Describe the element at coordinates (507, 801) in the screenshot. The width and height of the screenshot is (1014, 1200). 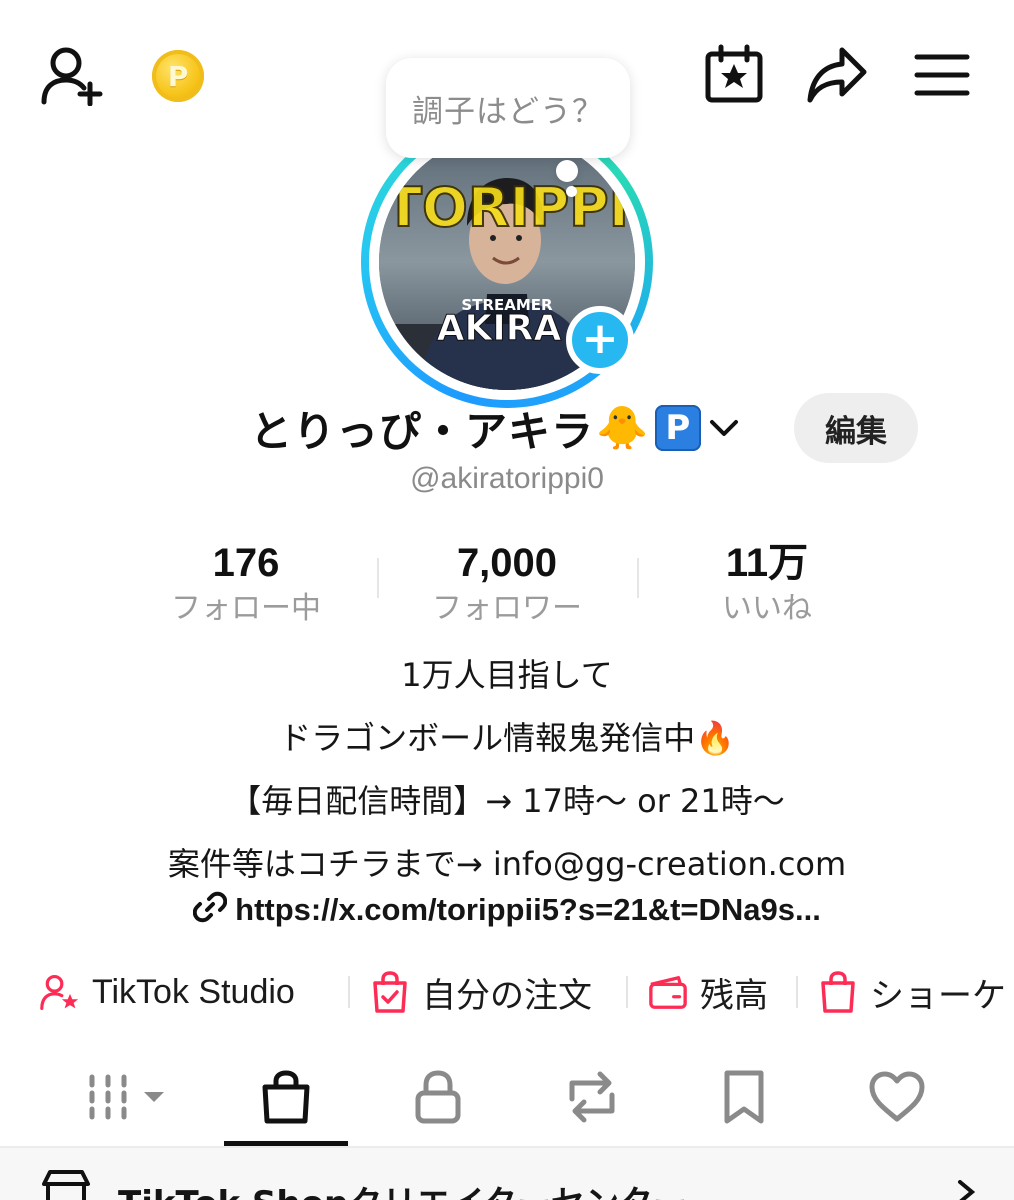
I see `bio-line: 【毎日配信時間】→ 17時〜 or 21時〜` at that location.